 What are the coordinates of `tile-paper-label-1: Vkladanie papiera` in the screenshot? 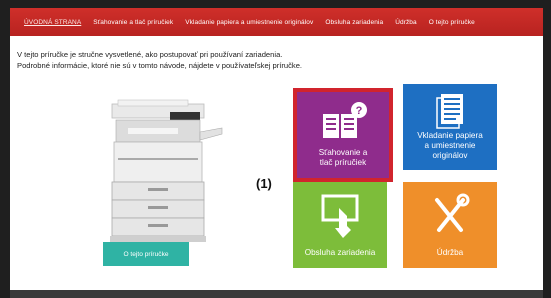 It's located at (450, 135).